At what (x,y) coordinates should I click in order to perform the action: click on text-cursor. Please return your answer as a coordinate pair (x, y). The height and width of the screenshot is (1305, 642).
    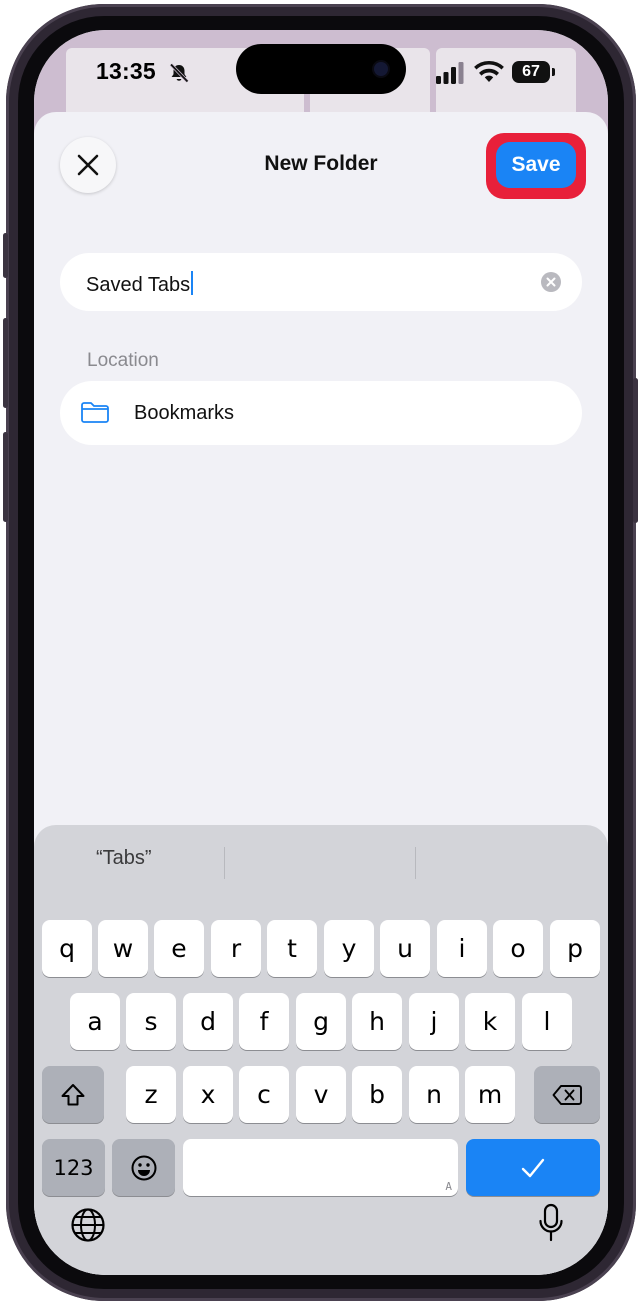
    Looking at the image, I should click on (192, 283).